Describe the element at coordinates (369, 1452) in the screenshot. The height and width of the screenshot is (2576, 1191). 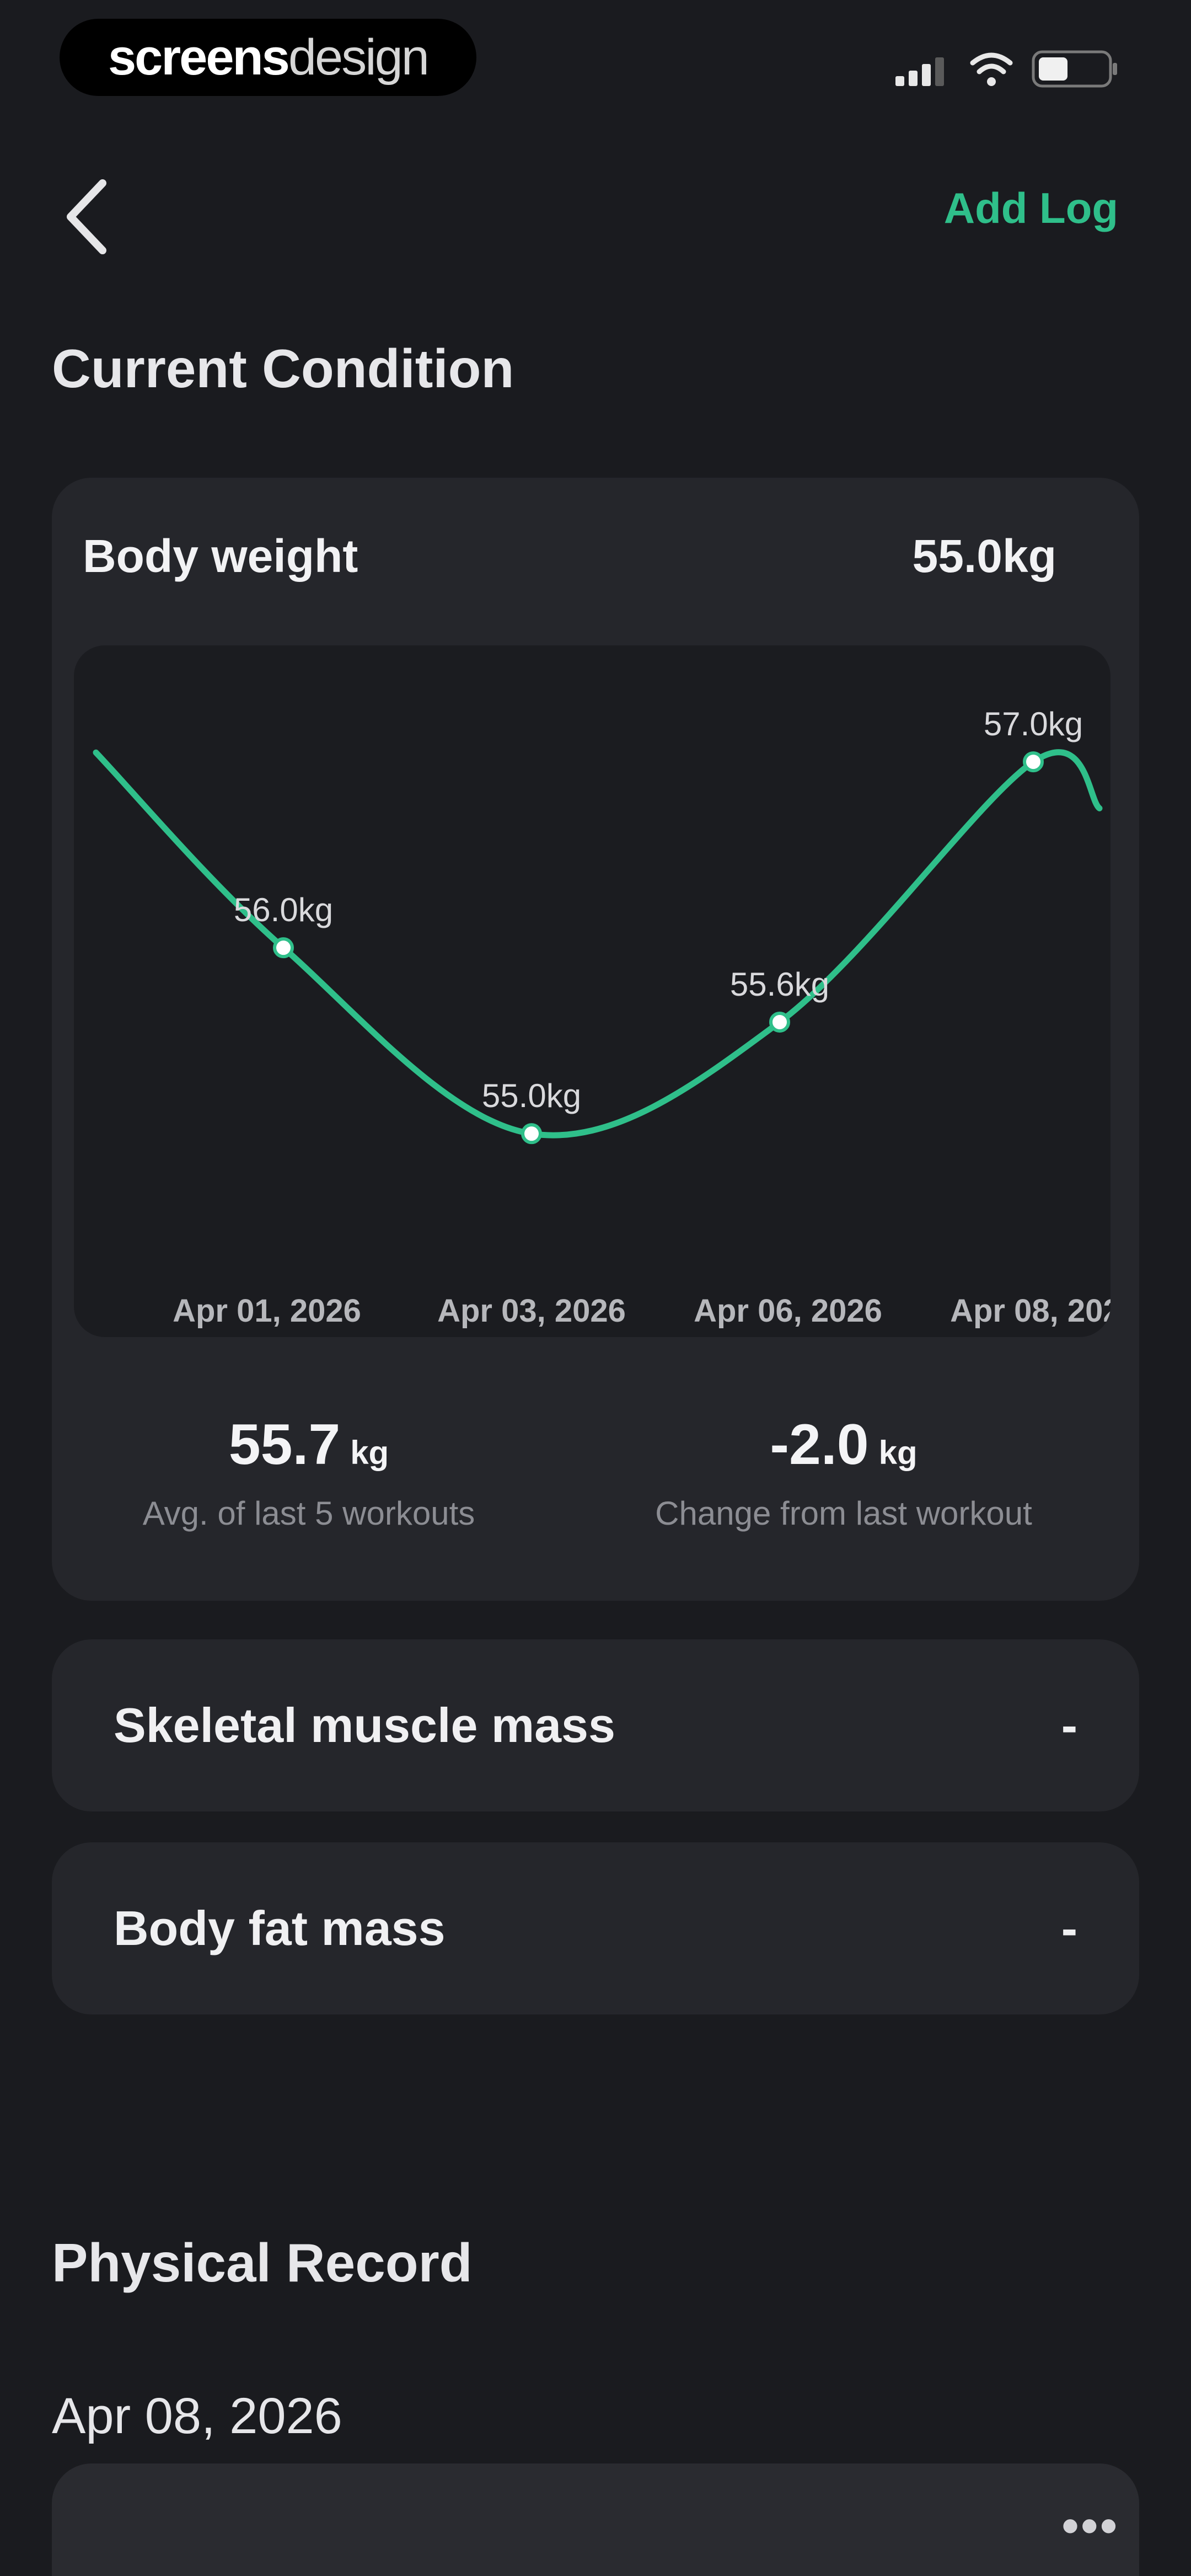
I see `avg-weight-unit: kg` at that location.